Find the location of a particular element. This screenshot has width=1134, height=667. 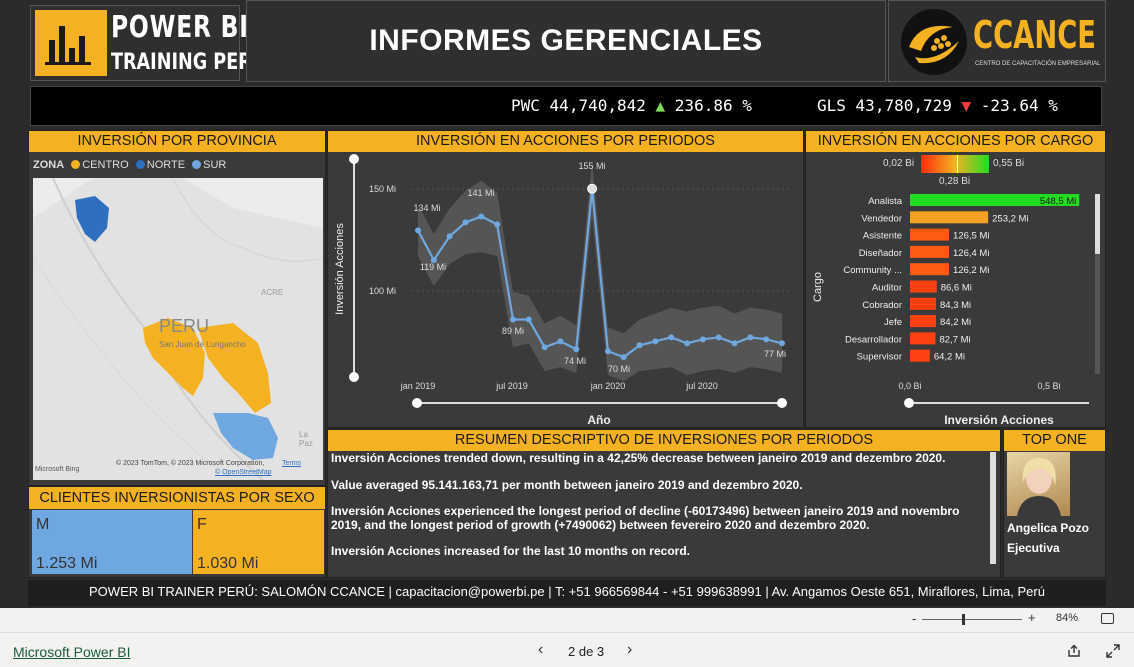

bar-category-label: Auditor is located at coordinates (887, 288).